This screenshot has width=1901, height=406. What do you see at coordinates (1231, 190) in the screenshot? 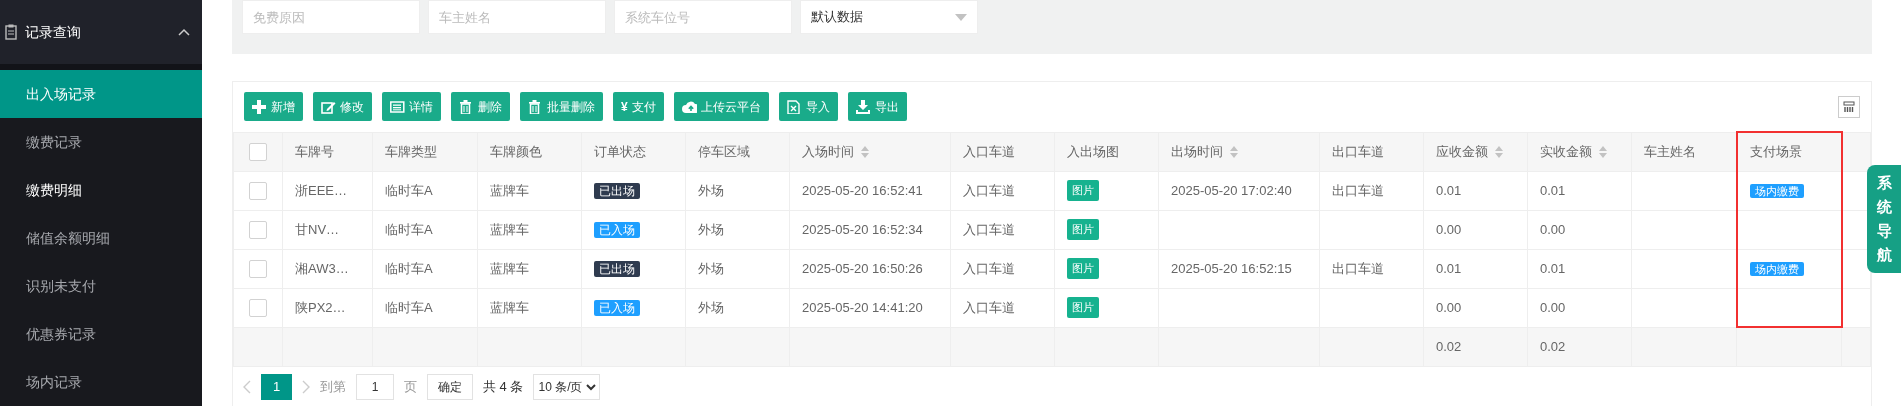
I see `table-cell: 2025-05-20 17:02:40` at bounding box center [1231, 190].